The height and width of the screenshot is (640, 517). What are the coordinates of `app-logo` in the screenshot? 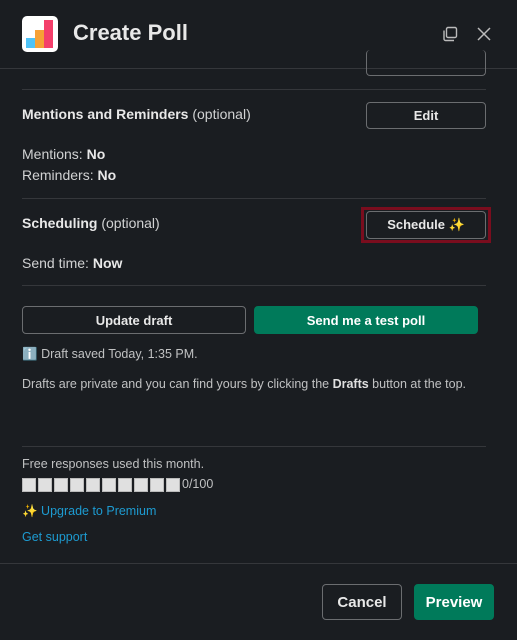 It's located at (40, 34).